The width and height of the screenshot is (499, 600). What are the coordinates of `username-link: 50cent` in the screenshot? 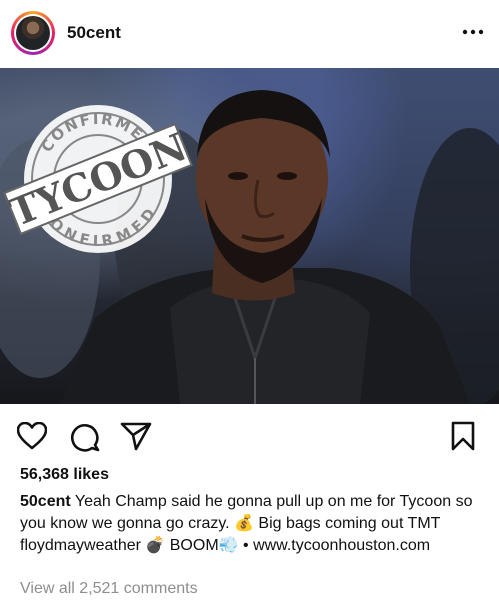 It's located at (94, 33).